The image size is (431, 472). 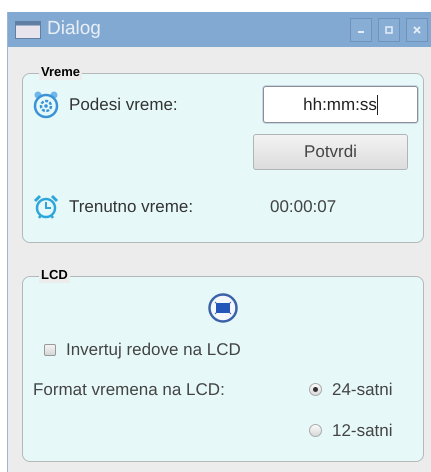 What do you see at coordinates (74, 29) in the screenshot?
I see `window-title: Dialog` at bounding box center [74, 29].